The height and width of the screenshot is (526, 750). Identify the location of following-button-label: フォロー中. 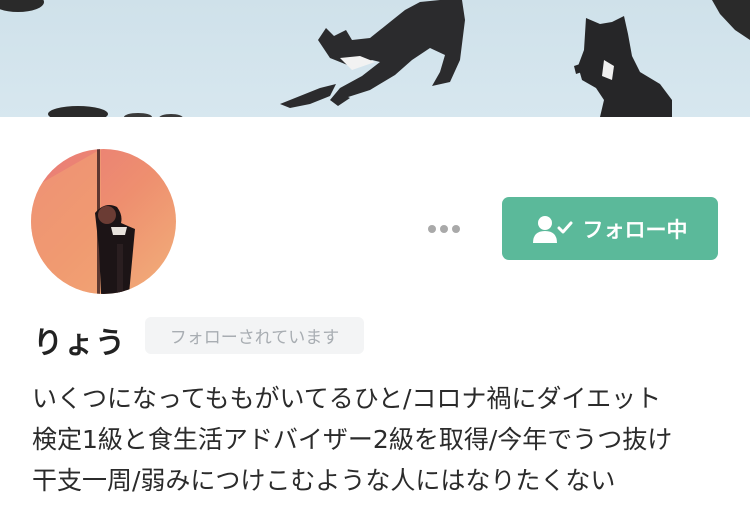
(635, 229).